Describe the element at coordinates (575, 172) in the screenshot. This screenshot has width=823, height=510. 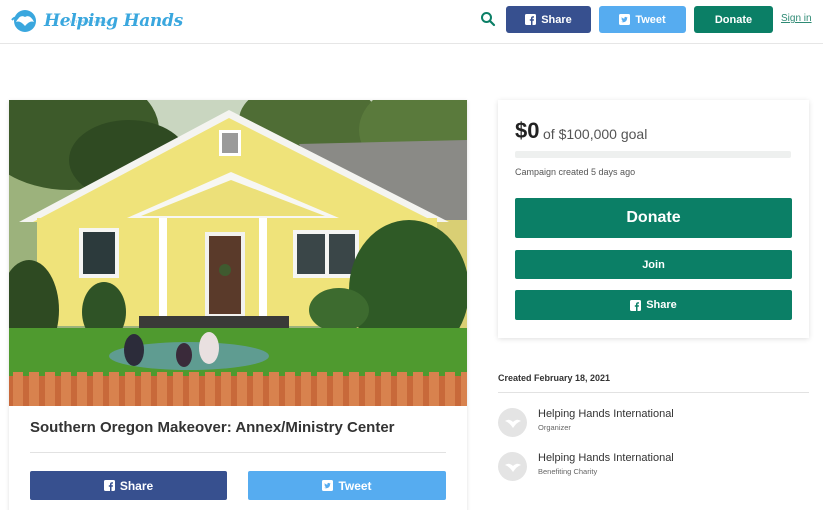
I see `campaign-created-ago: Campaign created 5 days ago` at that location.